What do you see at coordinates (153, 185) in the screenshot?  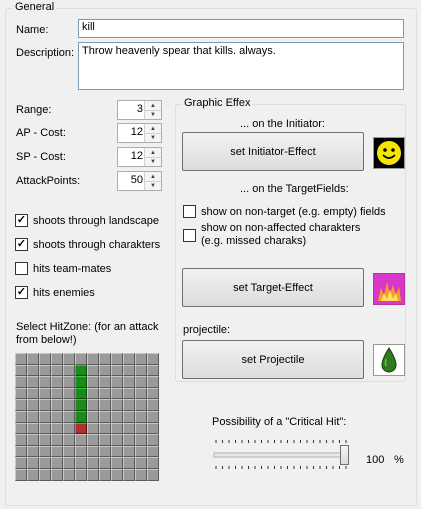 I see `attack-down-arrow-icon: ▼` at bounding box center [153, 185].